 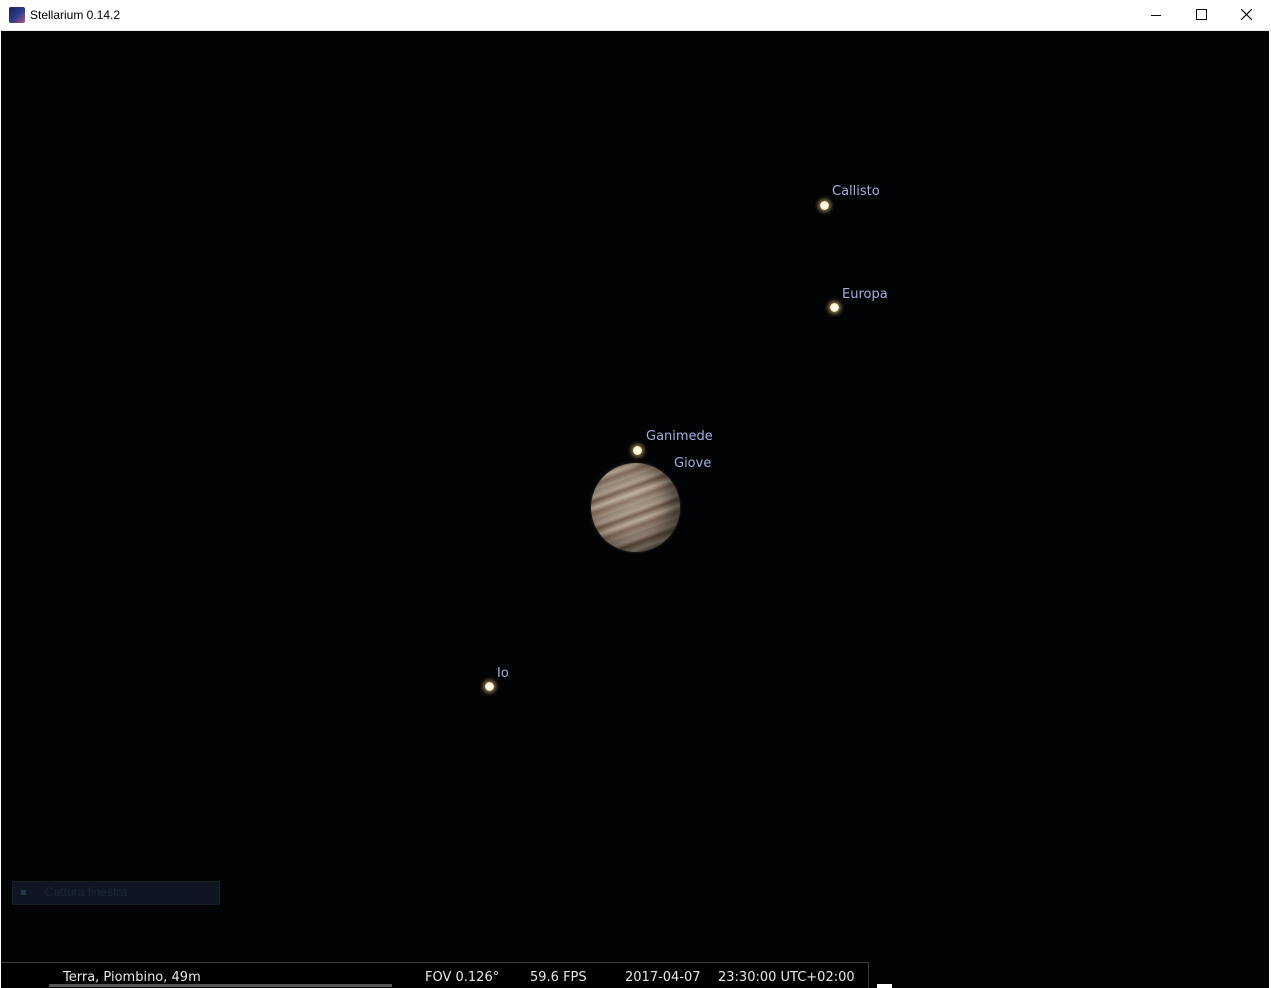 What do you see at coordinates (856, 191) in the screenshot?
I see `callisto-label: Callisto` at bounding box center [856, 191].